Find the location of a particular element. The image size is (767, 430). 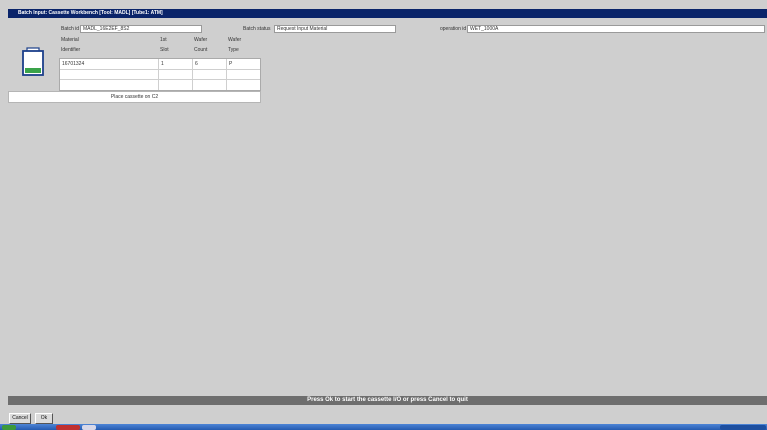

operation-id-field: WET_1000A is located at coordinates (616, 29).